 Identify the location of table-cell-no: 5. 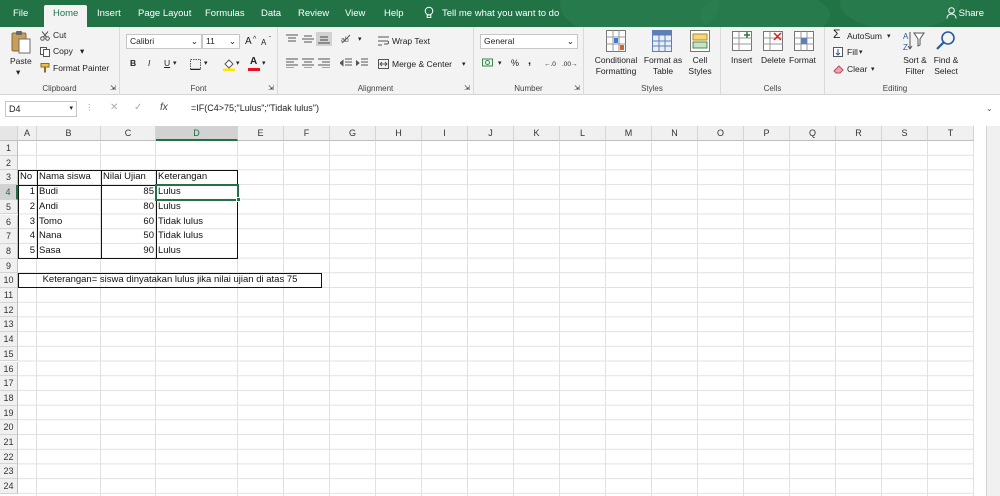
(27, 251).